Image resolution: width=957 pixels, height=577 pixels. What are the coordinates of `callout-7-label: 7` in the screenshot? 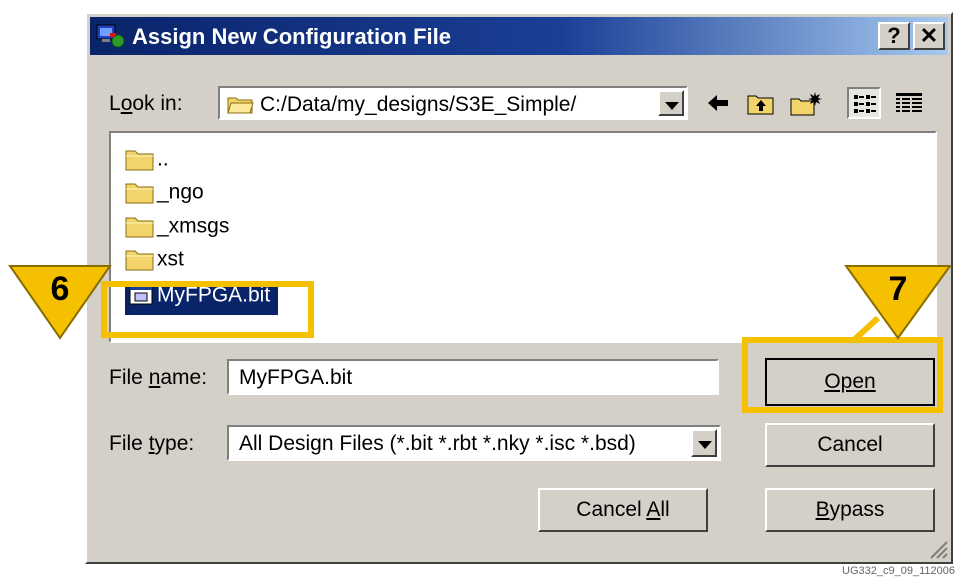 It's located at (898, 289).